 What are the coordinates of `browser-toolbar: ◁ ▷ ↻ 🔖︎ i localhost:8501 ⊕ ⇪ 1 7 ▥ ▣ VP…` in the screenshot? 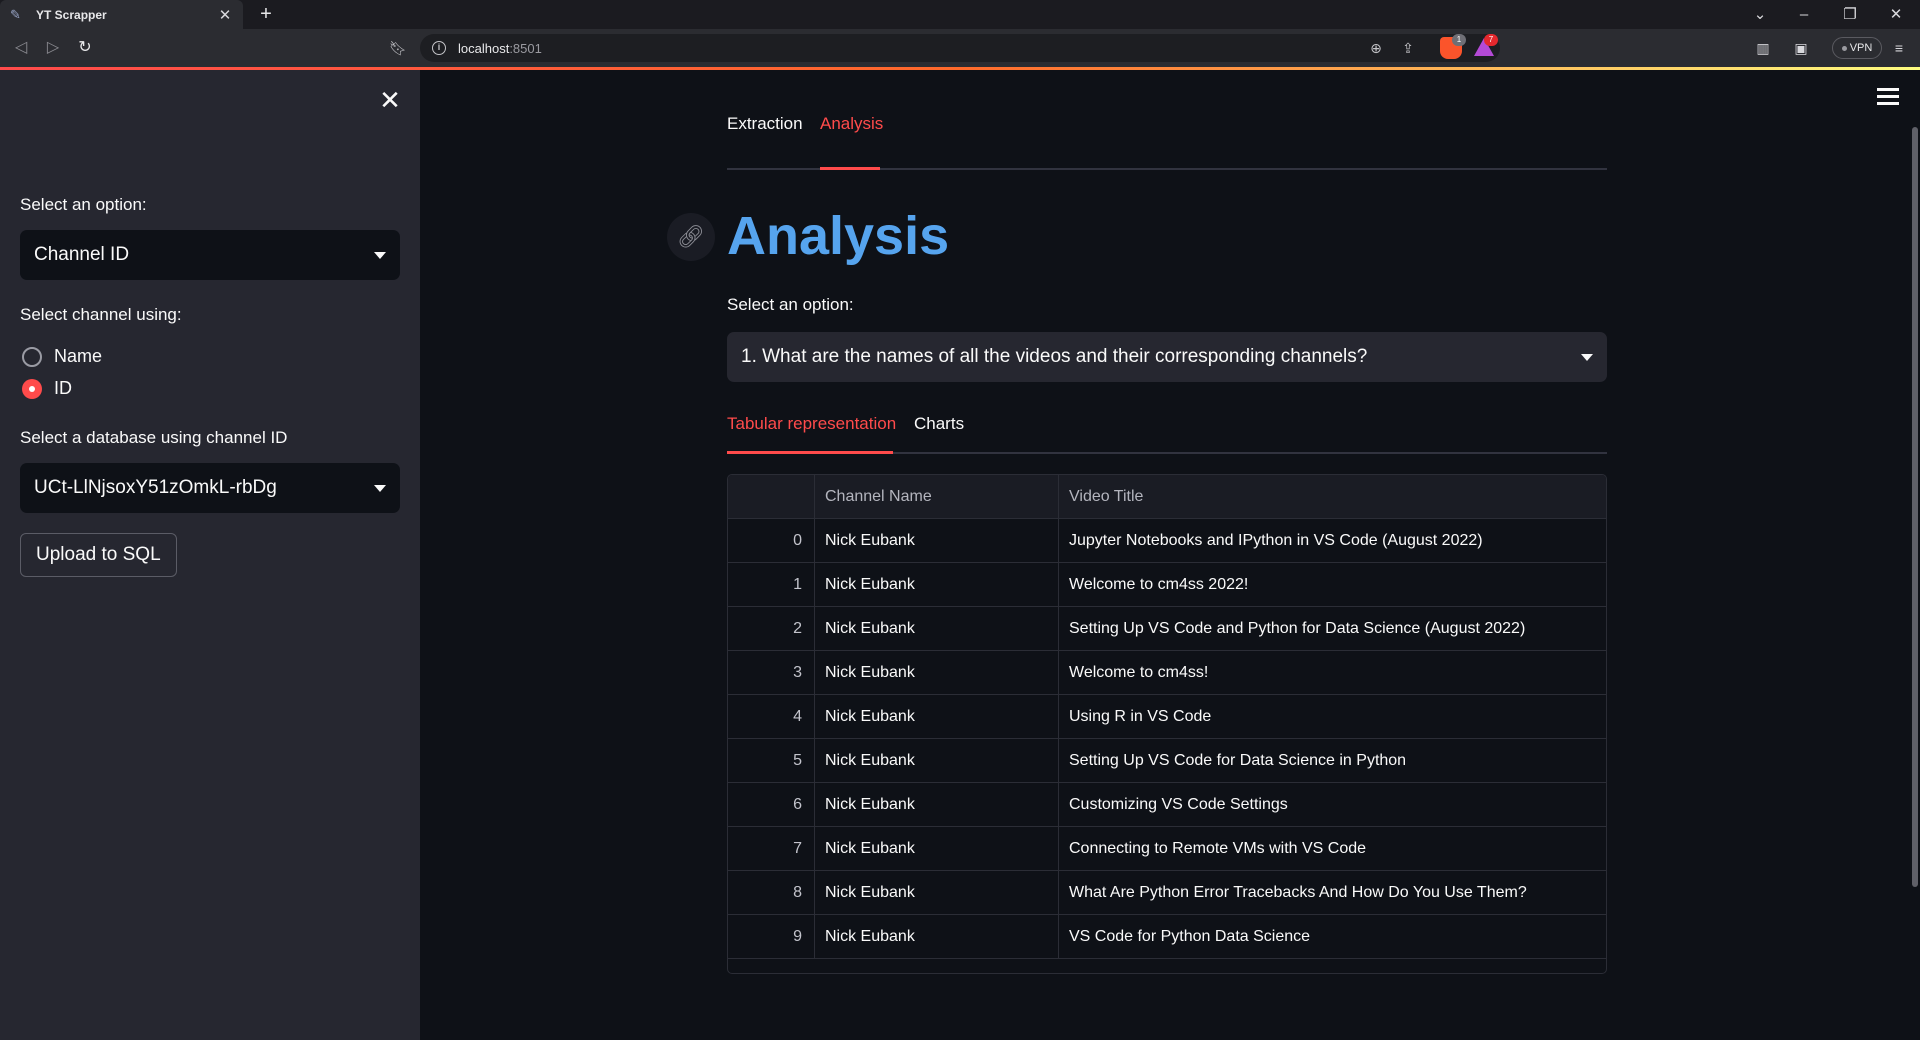 It's located at (960, 48).